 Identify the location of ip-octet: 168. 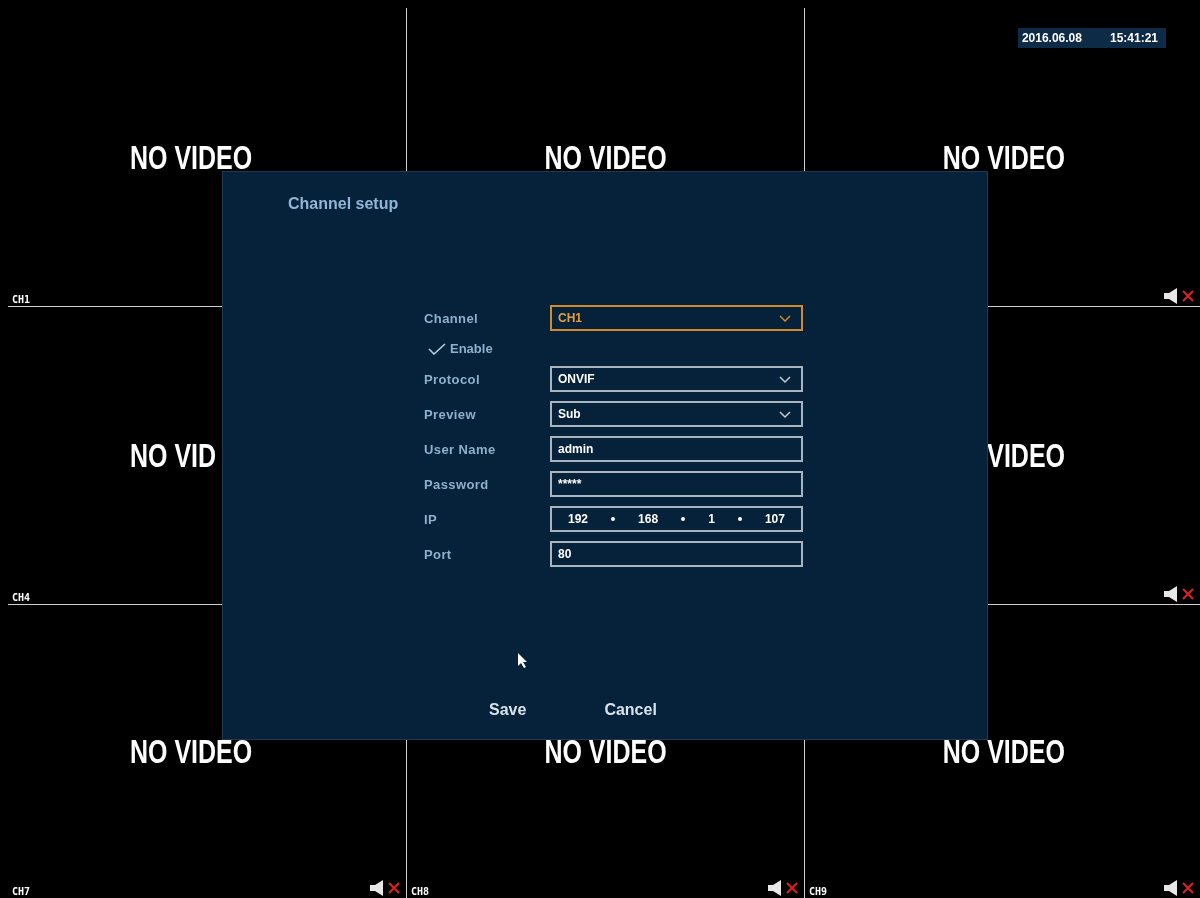
(648, 519).